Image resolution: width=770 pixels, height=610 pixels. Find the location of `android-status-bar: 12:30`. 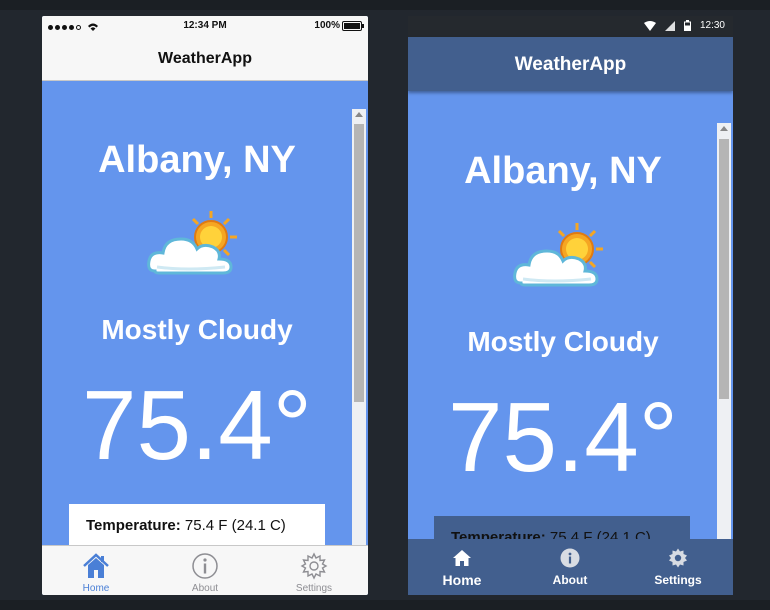

android-status-bar: 12:30 is located at coordinates (570, 26).